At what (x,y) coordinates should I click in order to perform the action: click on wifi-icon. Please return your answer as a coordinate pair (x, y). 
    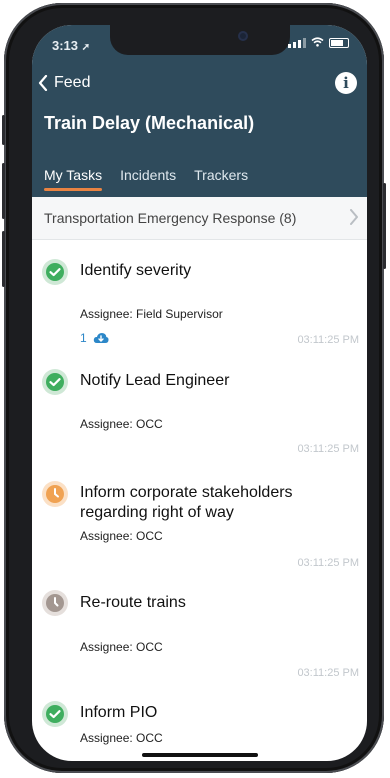
    Looking at the image, I should click on (317, 43).